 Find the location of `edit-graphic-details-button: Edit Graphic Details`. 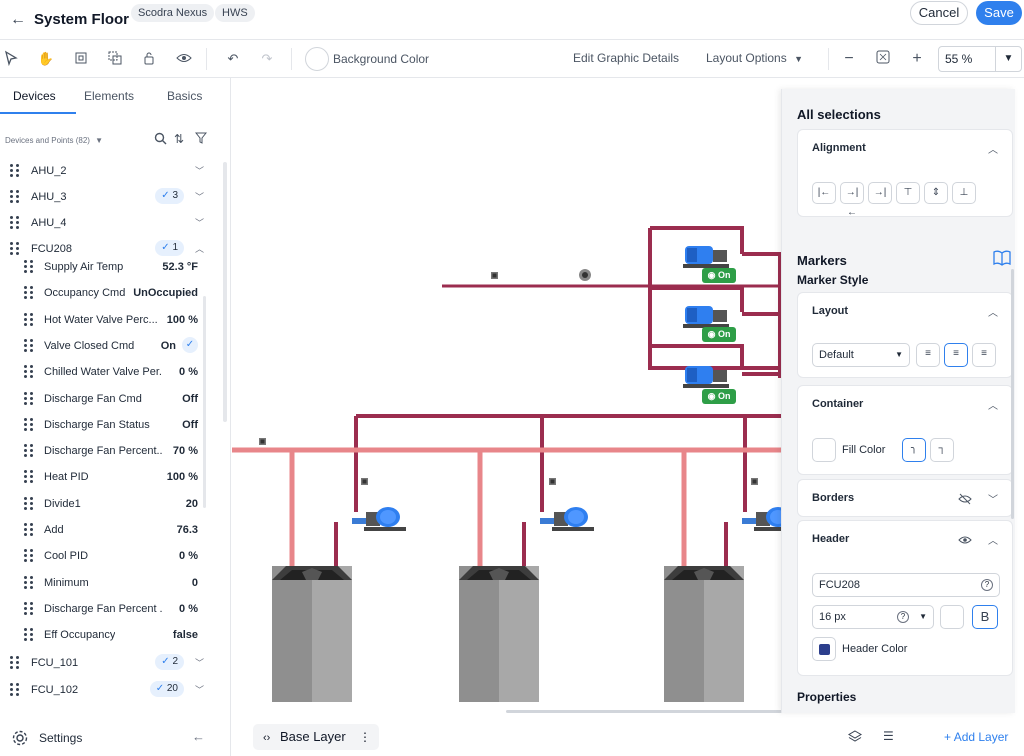

edit-graphic-details-button: Edit Graphic Details is located at coordinates (626, 58).